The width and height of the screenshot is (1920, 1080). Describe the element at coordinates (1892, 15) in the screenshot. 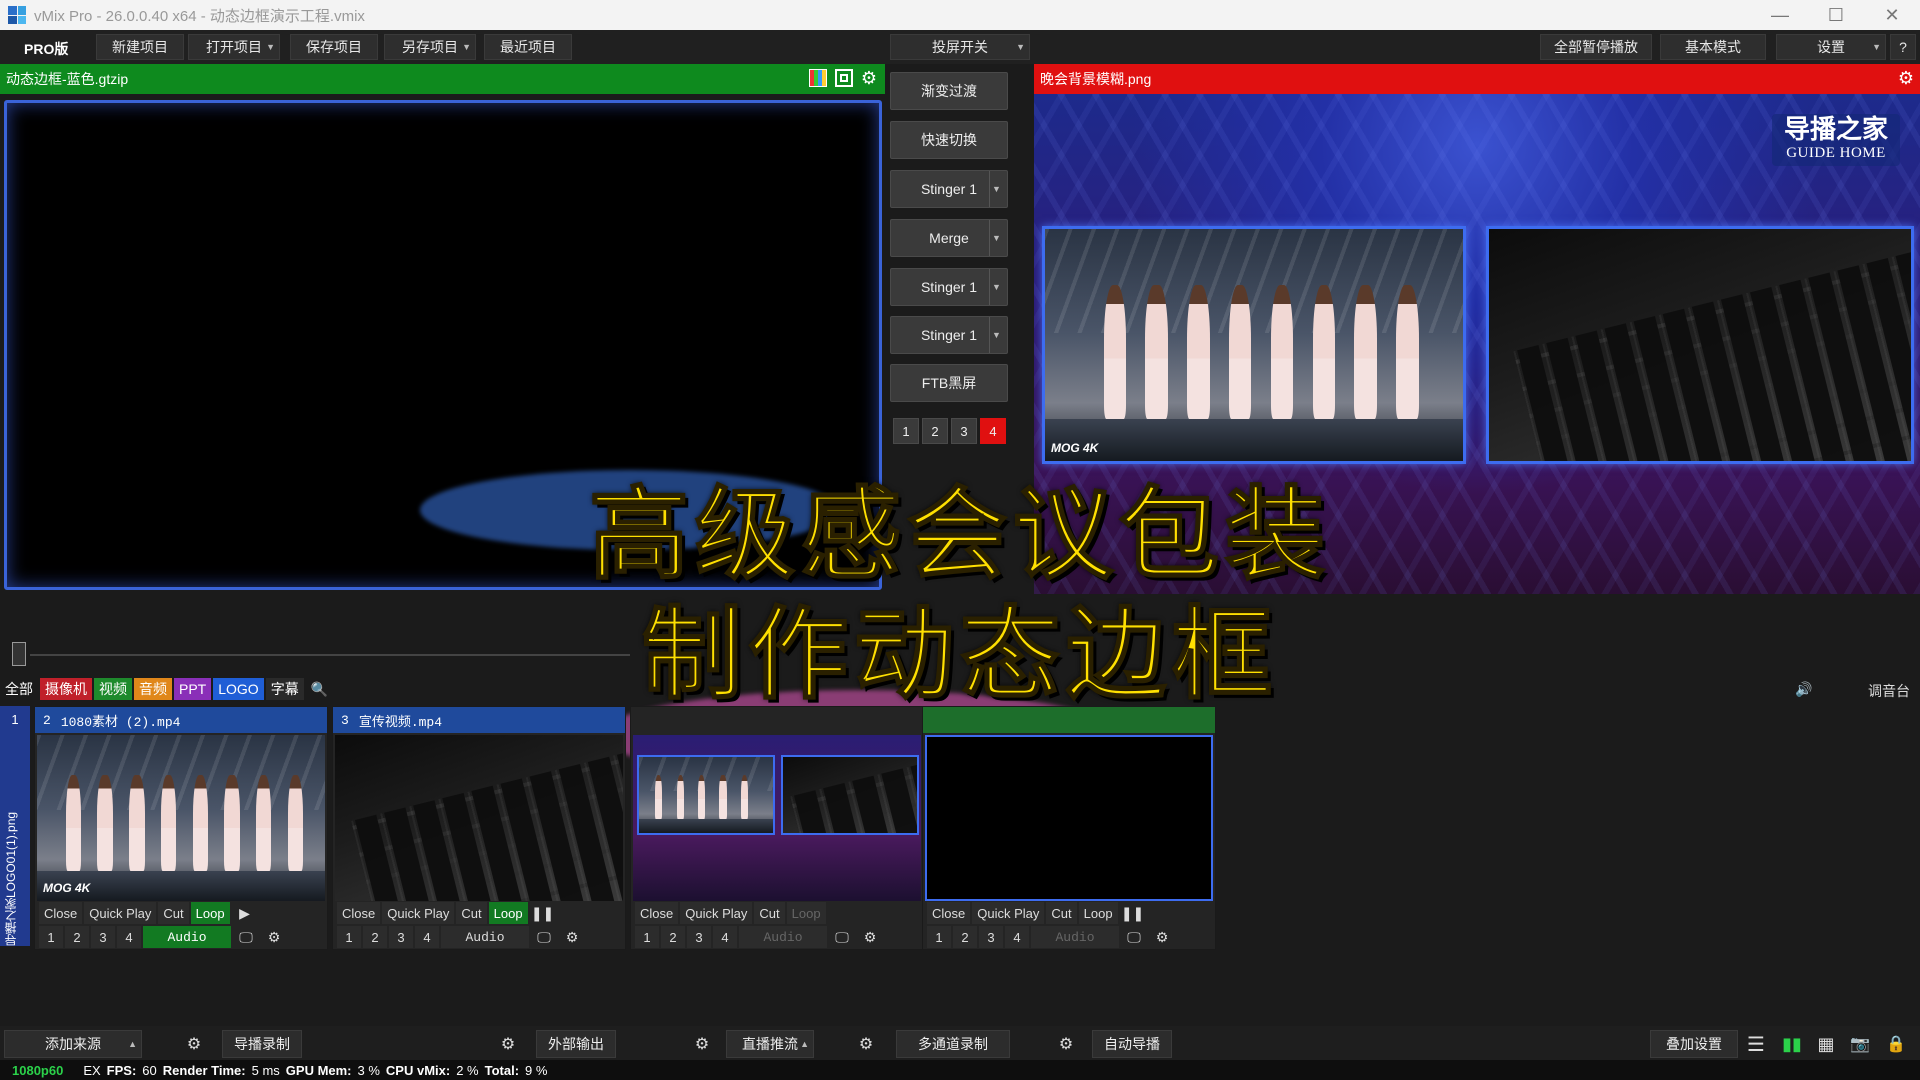

I see `close-icon: ✕` at that location.